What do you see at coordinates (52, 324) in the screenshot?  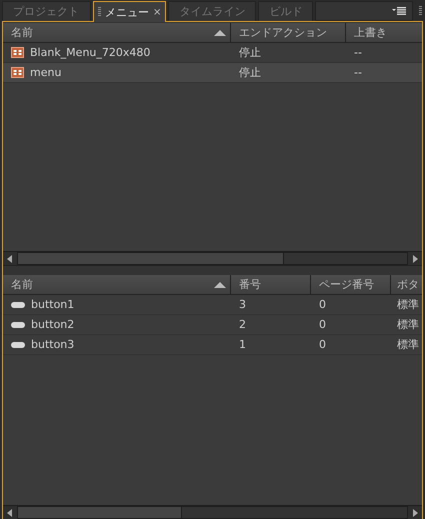 I see `table-cell: button2` at bounding box center [52, 324].